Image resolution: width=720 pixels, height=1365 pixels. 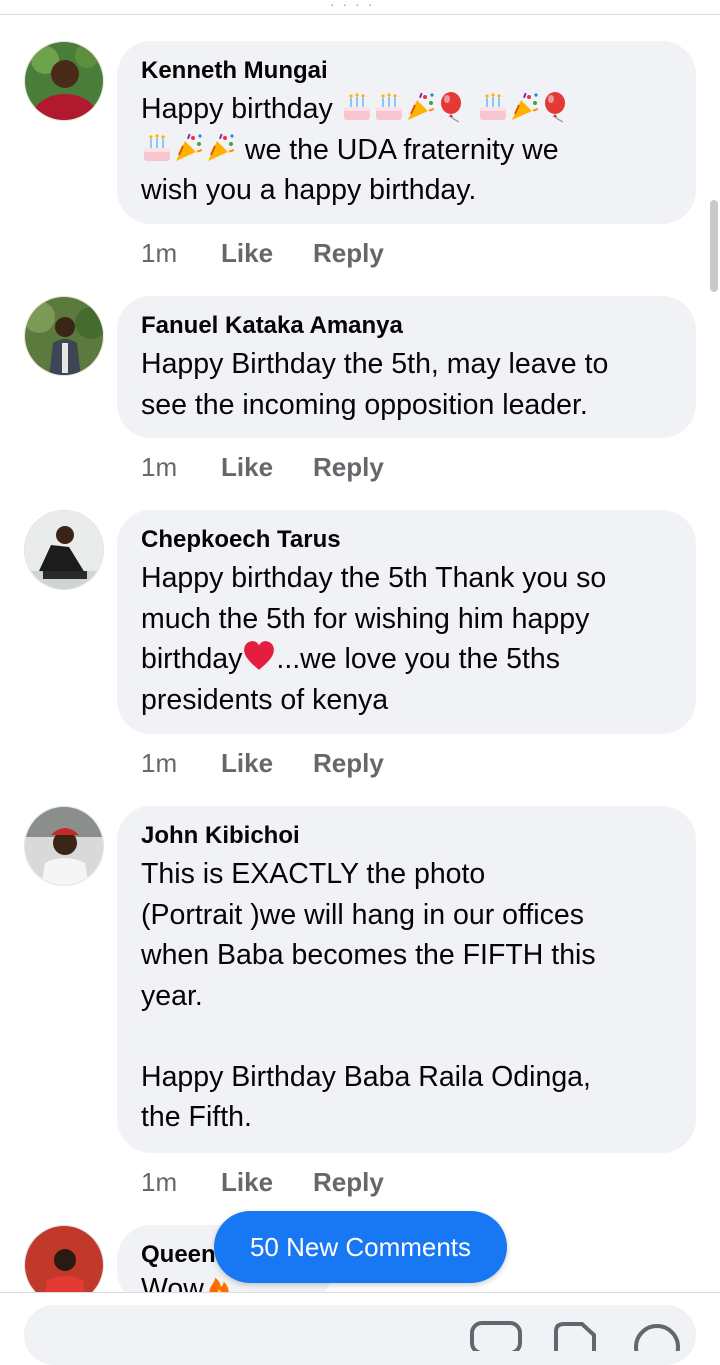 I want to click on sticker-icon, so click(x=657, y=1336).